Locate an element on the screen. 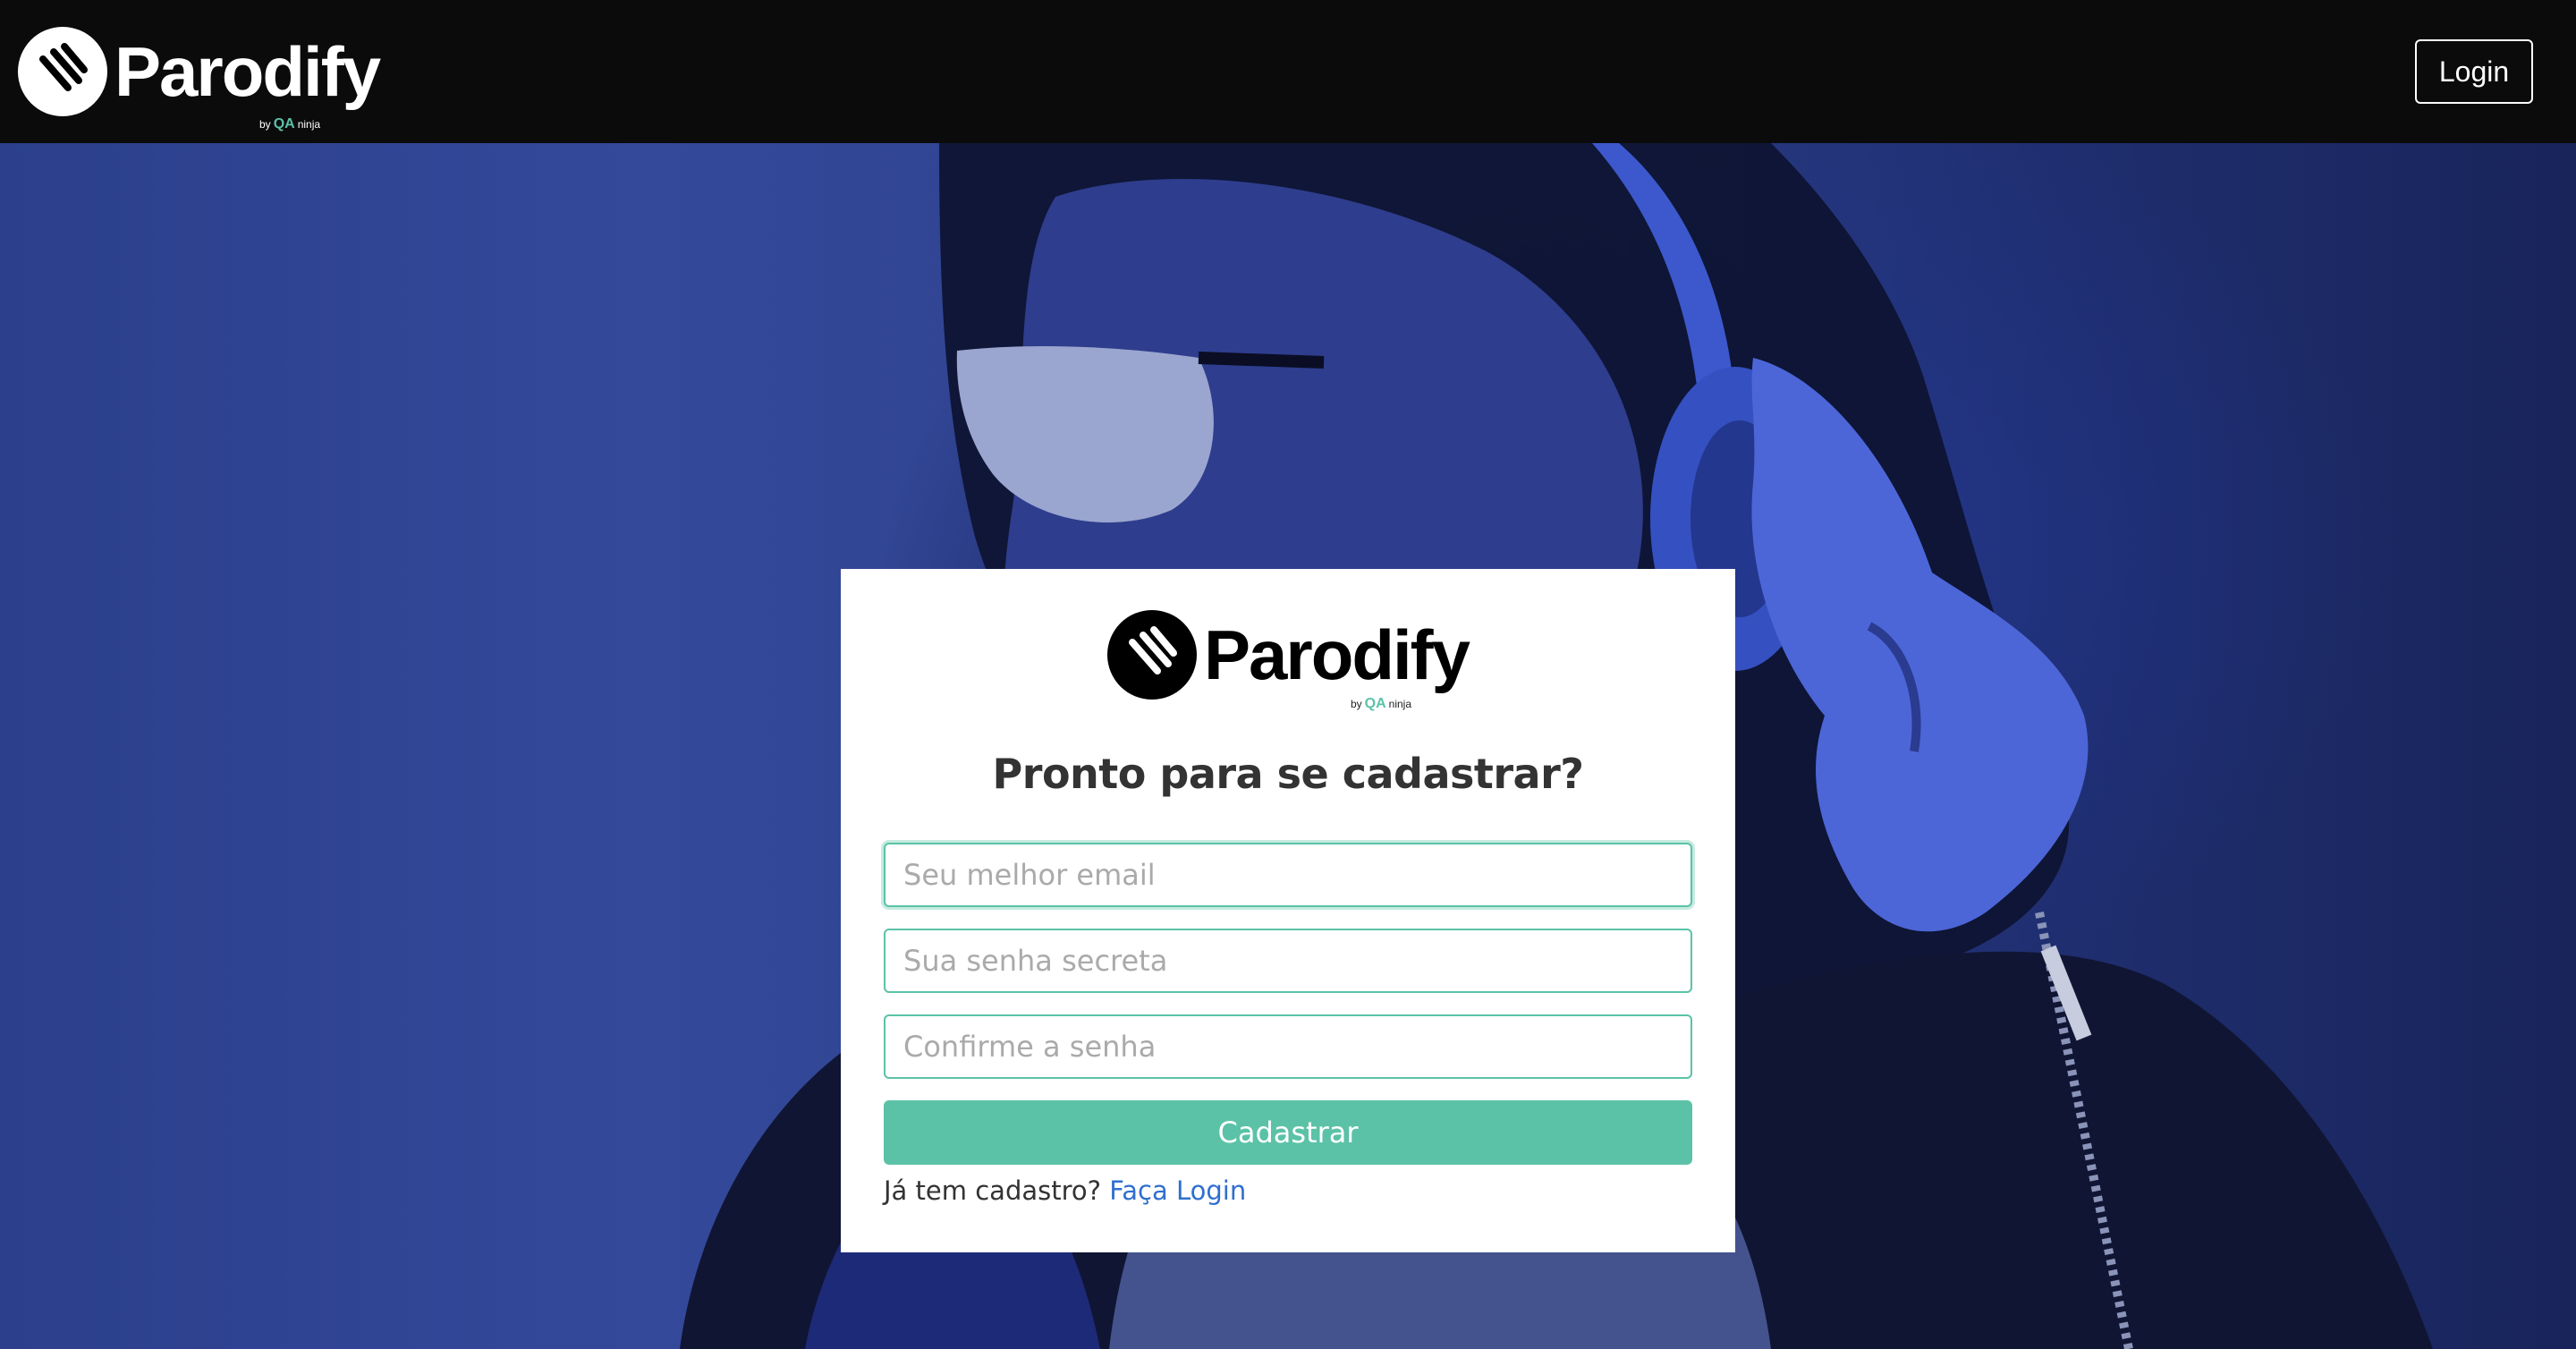 The height and width of the screenshot is (1349, 2576). confirm-password-field is located at coordinates (1288, 1046).